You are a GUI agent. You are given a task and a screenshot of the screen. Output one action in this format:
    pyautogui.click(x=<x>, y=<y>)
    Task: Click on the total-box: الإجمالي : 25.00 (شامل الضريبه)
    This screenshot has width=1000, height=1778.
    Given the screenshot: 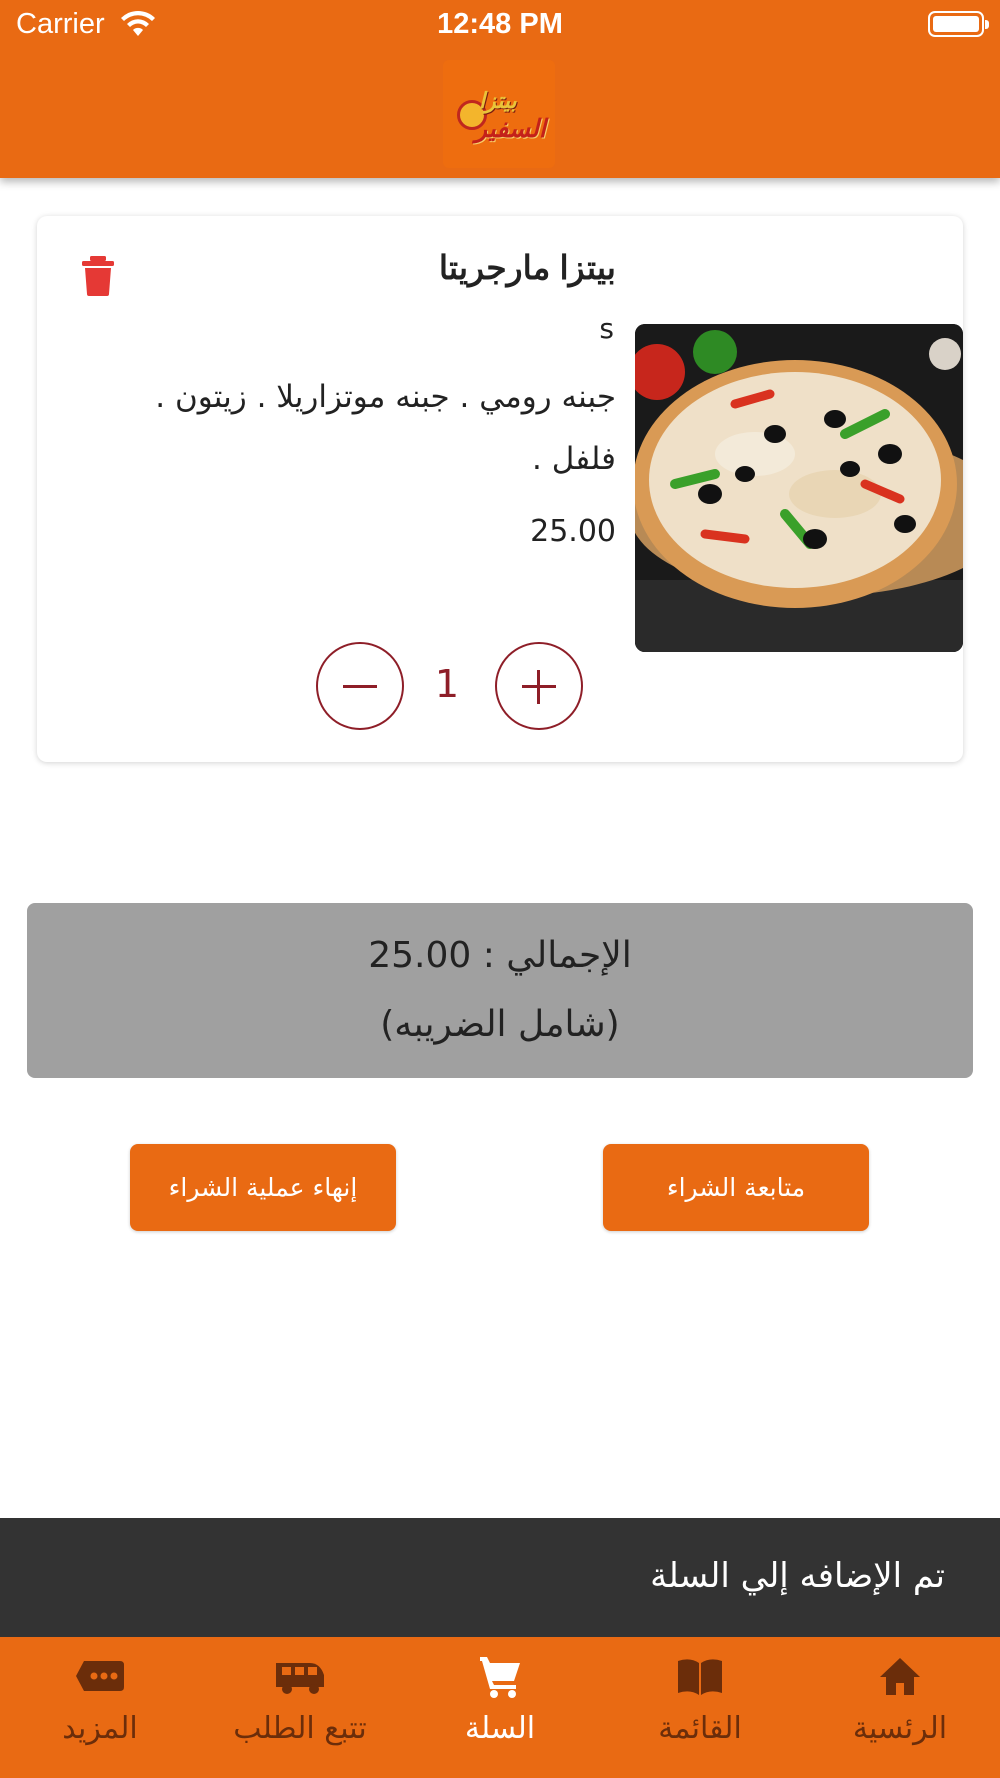 What is the action you would take?
    pyautogui.click(x=500, y=990)
    